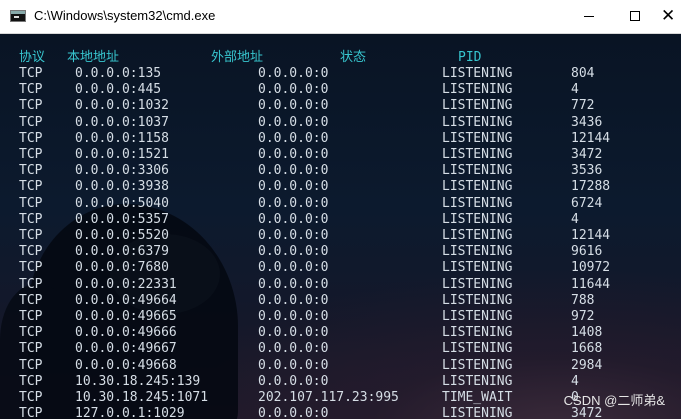 The image size is (681, 419). Describe the element at coordinates (93, 57) in the screenshot. I see `header-local-address: 本地地址` at that location.